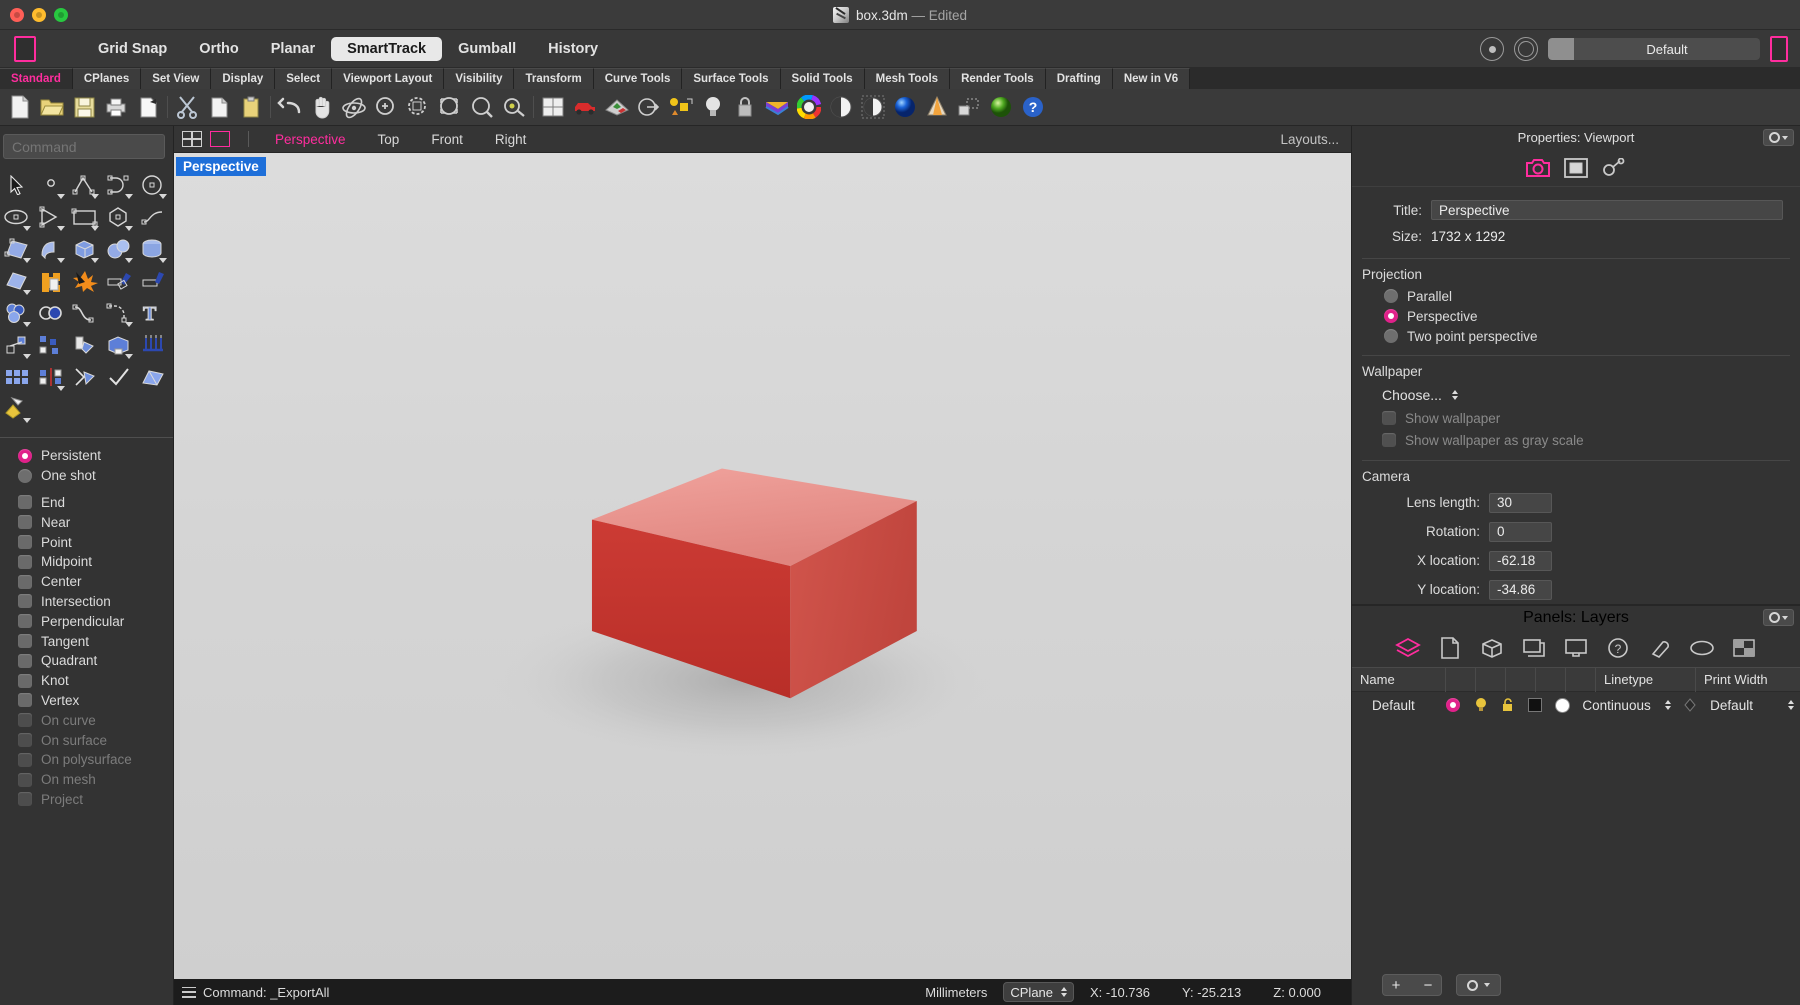  Describe the element at coordinates (1507, 705) in the screenshot. I see `layer-lock-toggle` at that location.